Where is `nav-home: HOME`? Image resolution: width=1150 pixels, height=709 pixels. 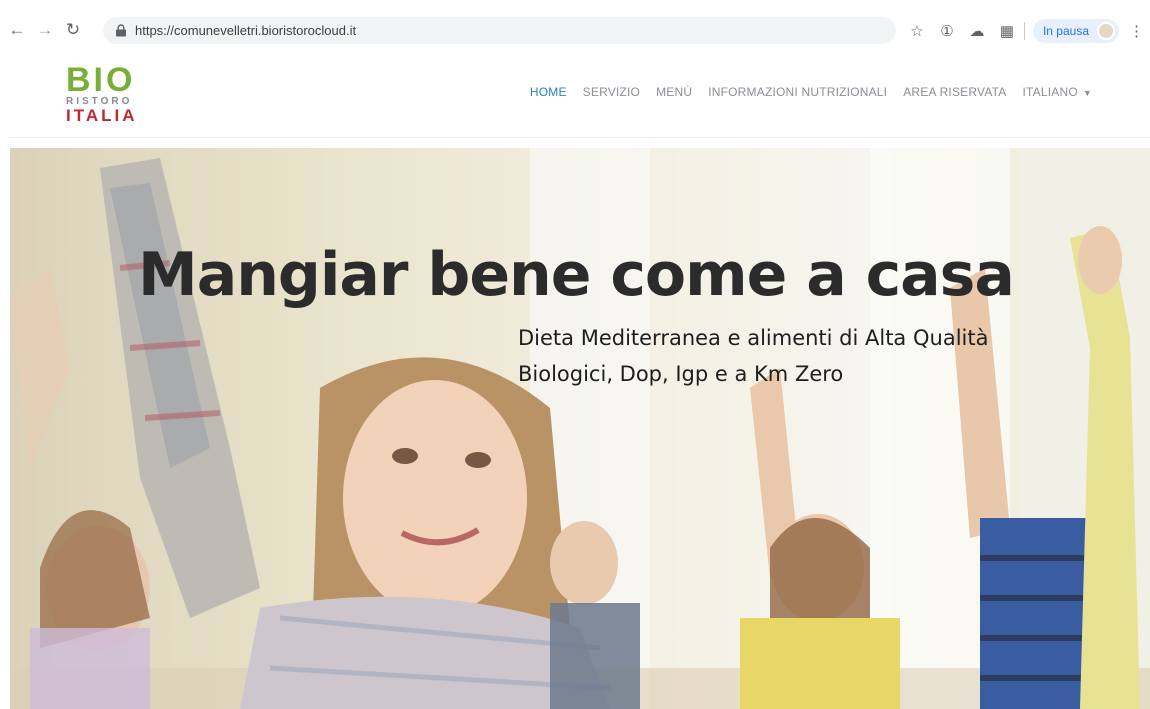 nav-home: HOME is located at coordinates (548, 92).